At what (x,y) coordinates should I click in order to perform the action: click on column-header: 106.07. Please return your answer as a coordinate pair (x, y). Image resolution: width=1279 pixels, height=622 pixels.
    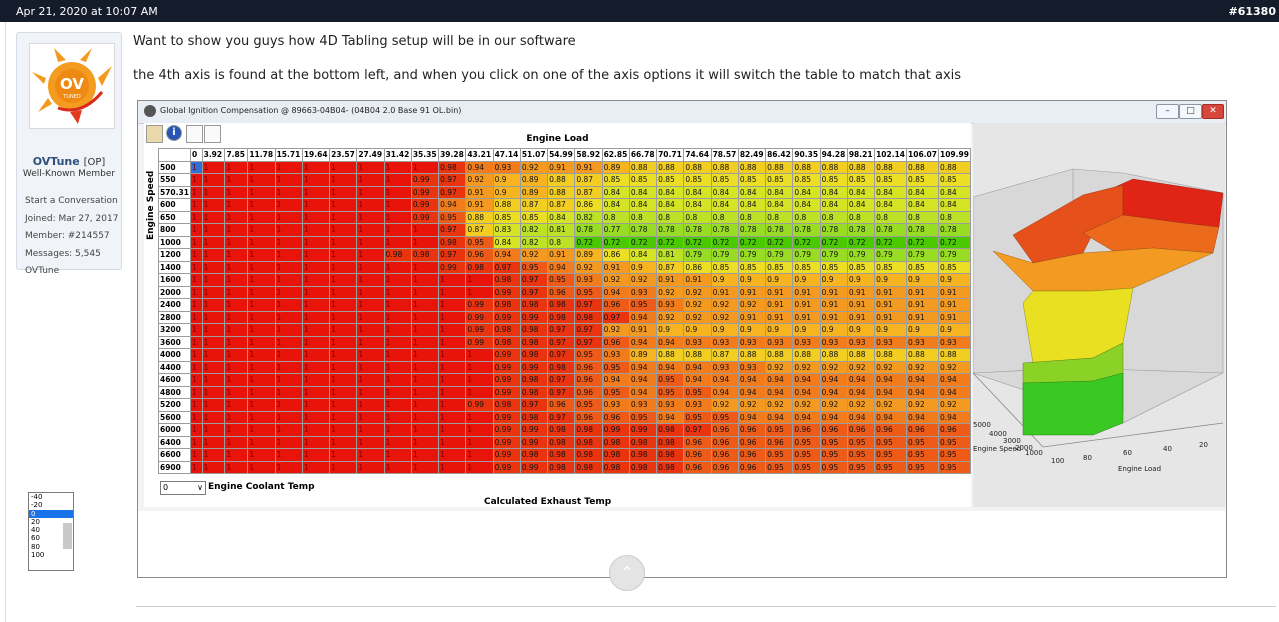
    Looking at the image, I should click on (922, 155).